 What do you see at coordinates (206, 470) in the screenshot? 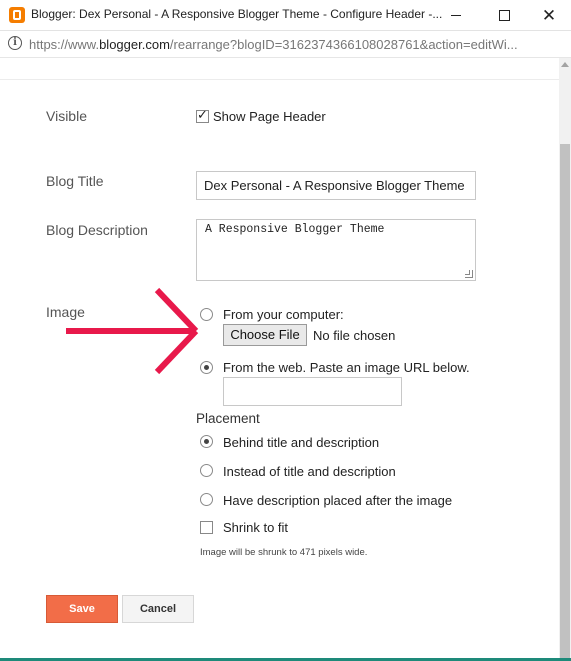
I see `placement-instead-radio` at bounding box center [206, 470].